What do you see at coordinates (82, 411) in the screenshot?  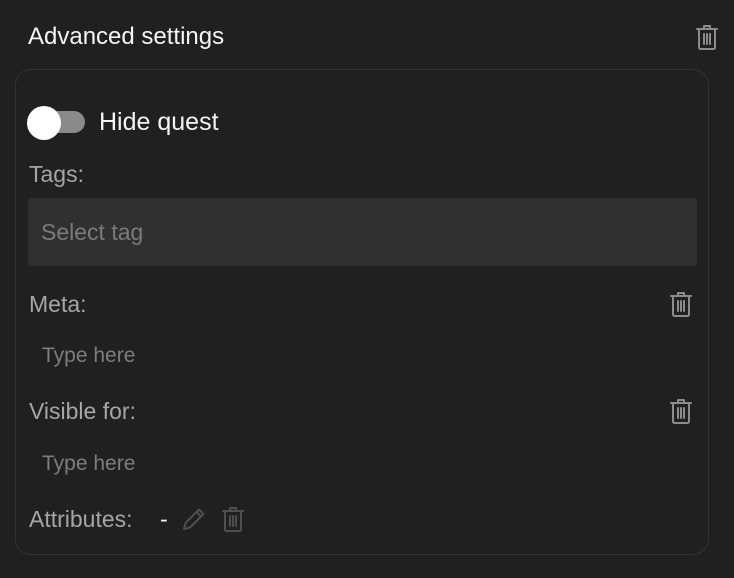 I see `visible-for-label: Visible for:` at bounding box center [82, 411].